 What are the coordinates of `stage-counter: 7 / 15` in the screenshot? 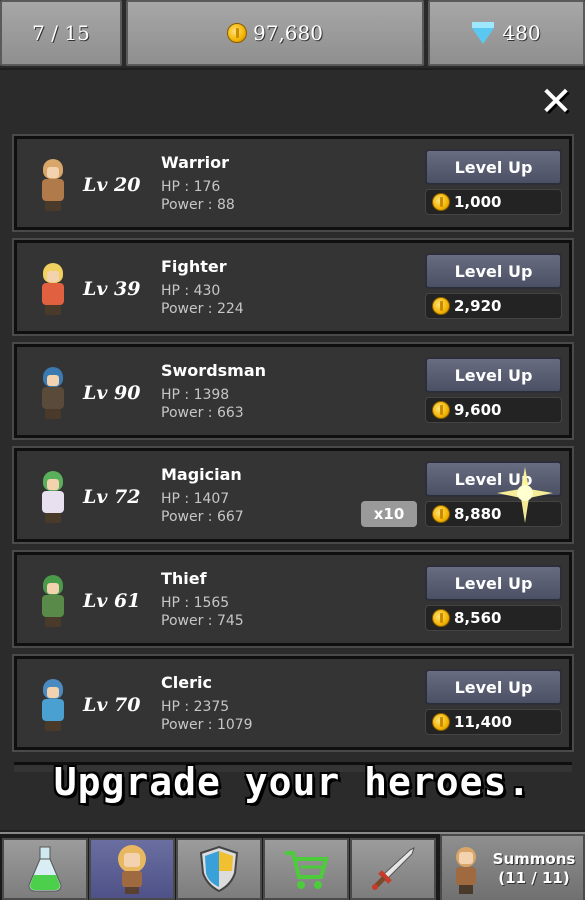 It's located at (61, 33).